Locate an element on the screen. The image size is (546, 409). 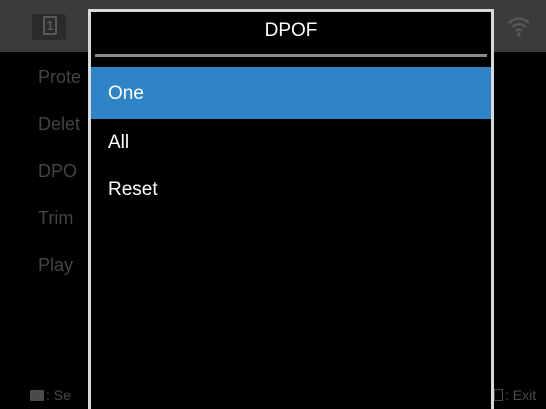
dialog-title: DPOF is located at coordinates (291, 30).